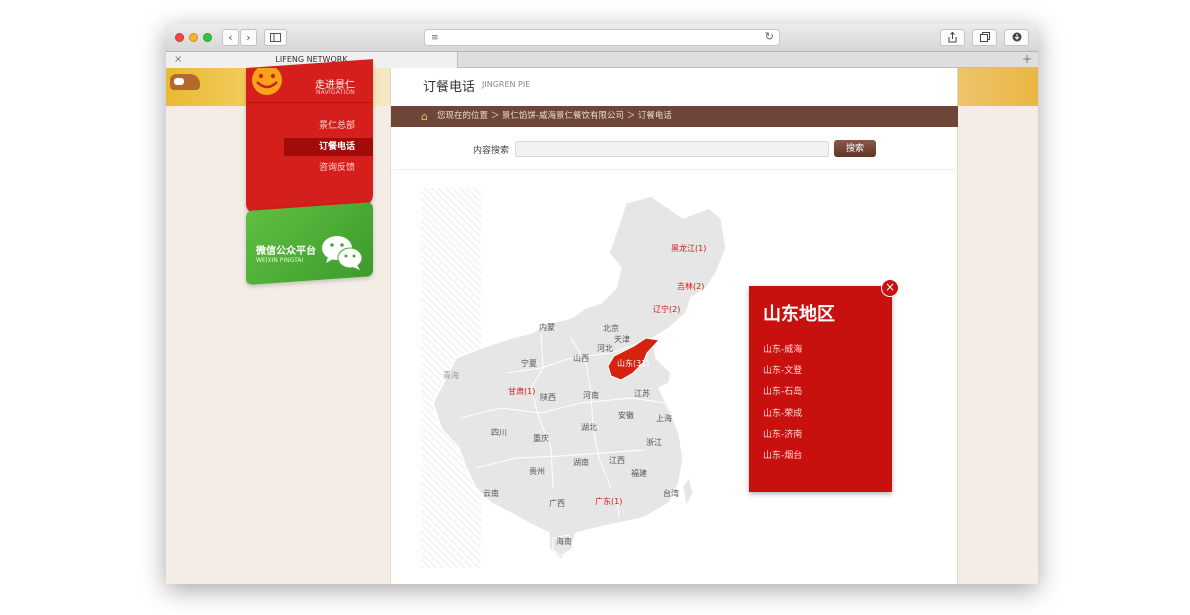 This screenshot has width=1190, height=615. What do you see at coordinates (185, 82) in the screenshot?
I see `cow-image` at bounding box center [185, 82].